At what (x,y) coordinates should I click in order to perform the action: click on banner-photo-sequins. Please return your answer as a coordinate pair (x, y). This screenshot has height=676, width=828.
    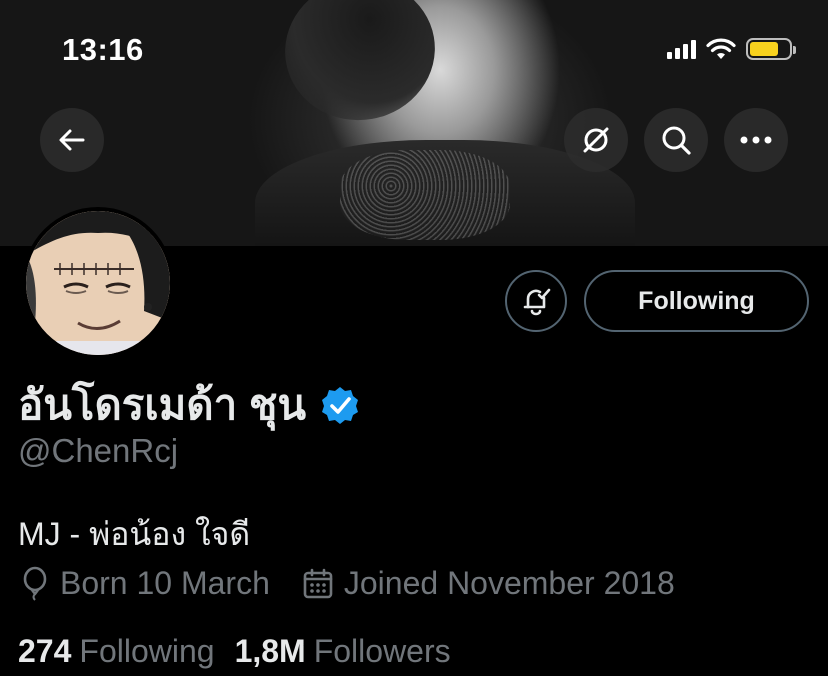
    Looking at the image, I should click on (425, 195).